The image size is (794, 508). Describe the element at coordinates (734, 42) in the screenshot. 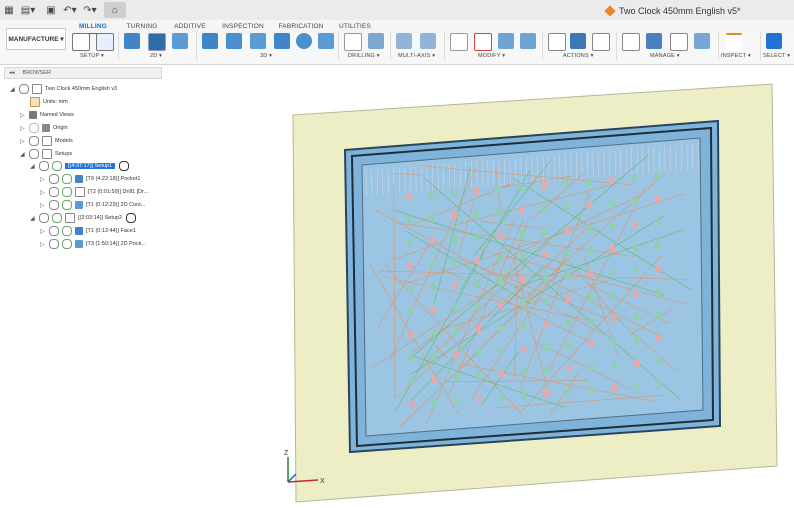

I see `measure-icon` at that location.